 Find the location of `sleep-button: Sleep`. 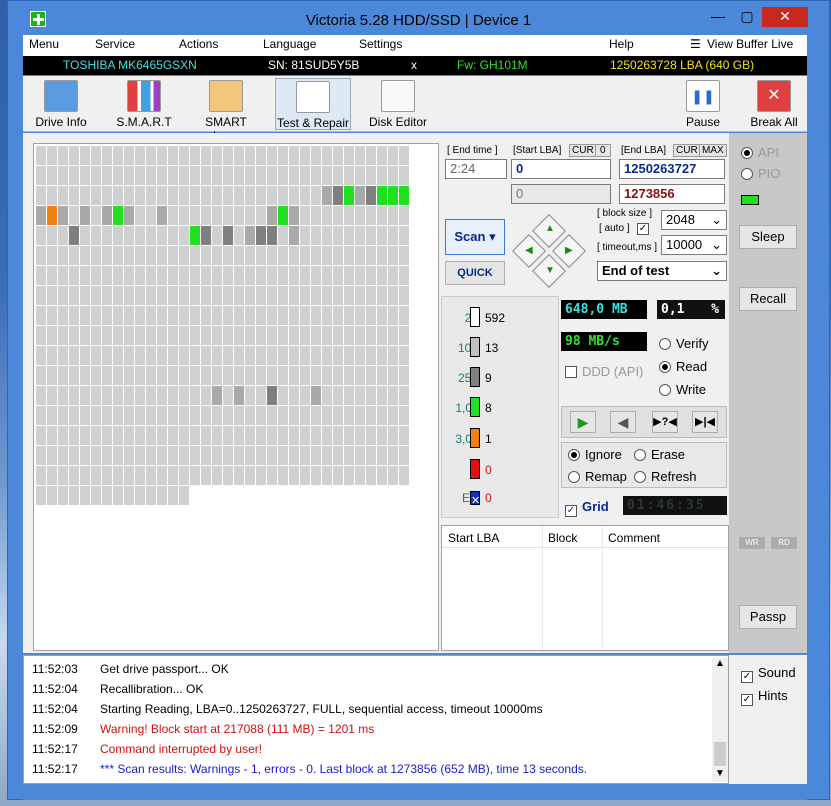

sleep-button: Sleep is located at coordinates (768, 237).